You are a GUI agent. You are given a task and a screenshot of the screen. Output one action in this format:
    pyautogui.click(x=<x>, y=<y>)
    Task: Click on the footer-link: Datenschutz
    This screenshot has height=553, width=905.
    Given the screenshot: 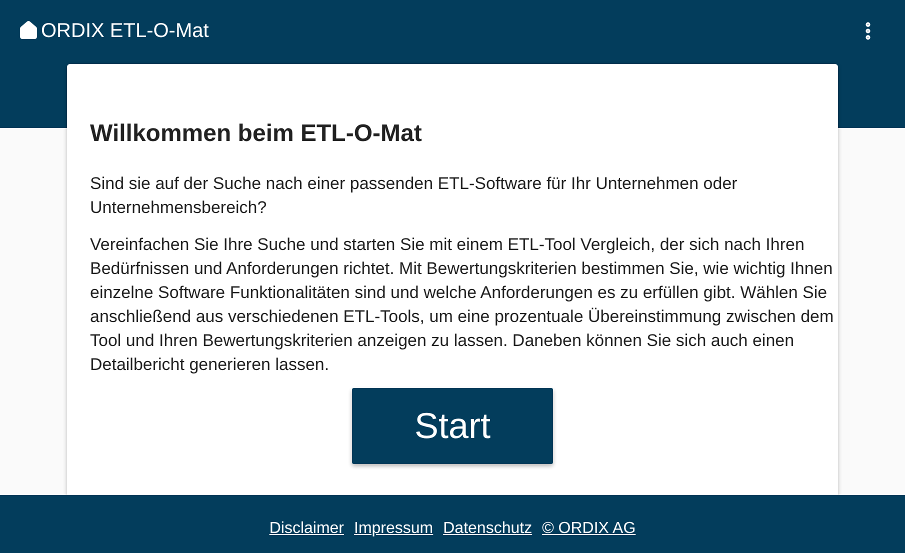 What is the action you would take?
    pyautogui.click(x=487, y=529)
    